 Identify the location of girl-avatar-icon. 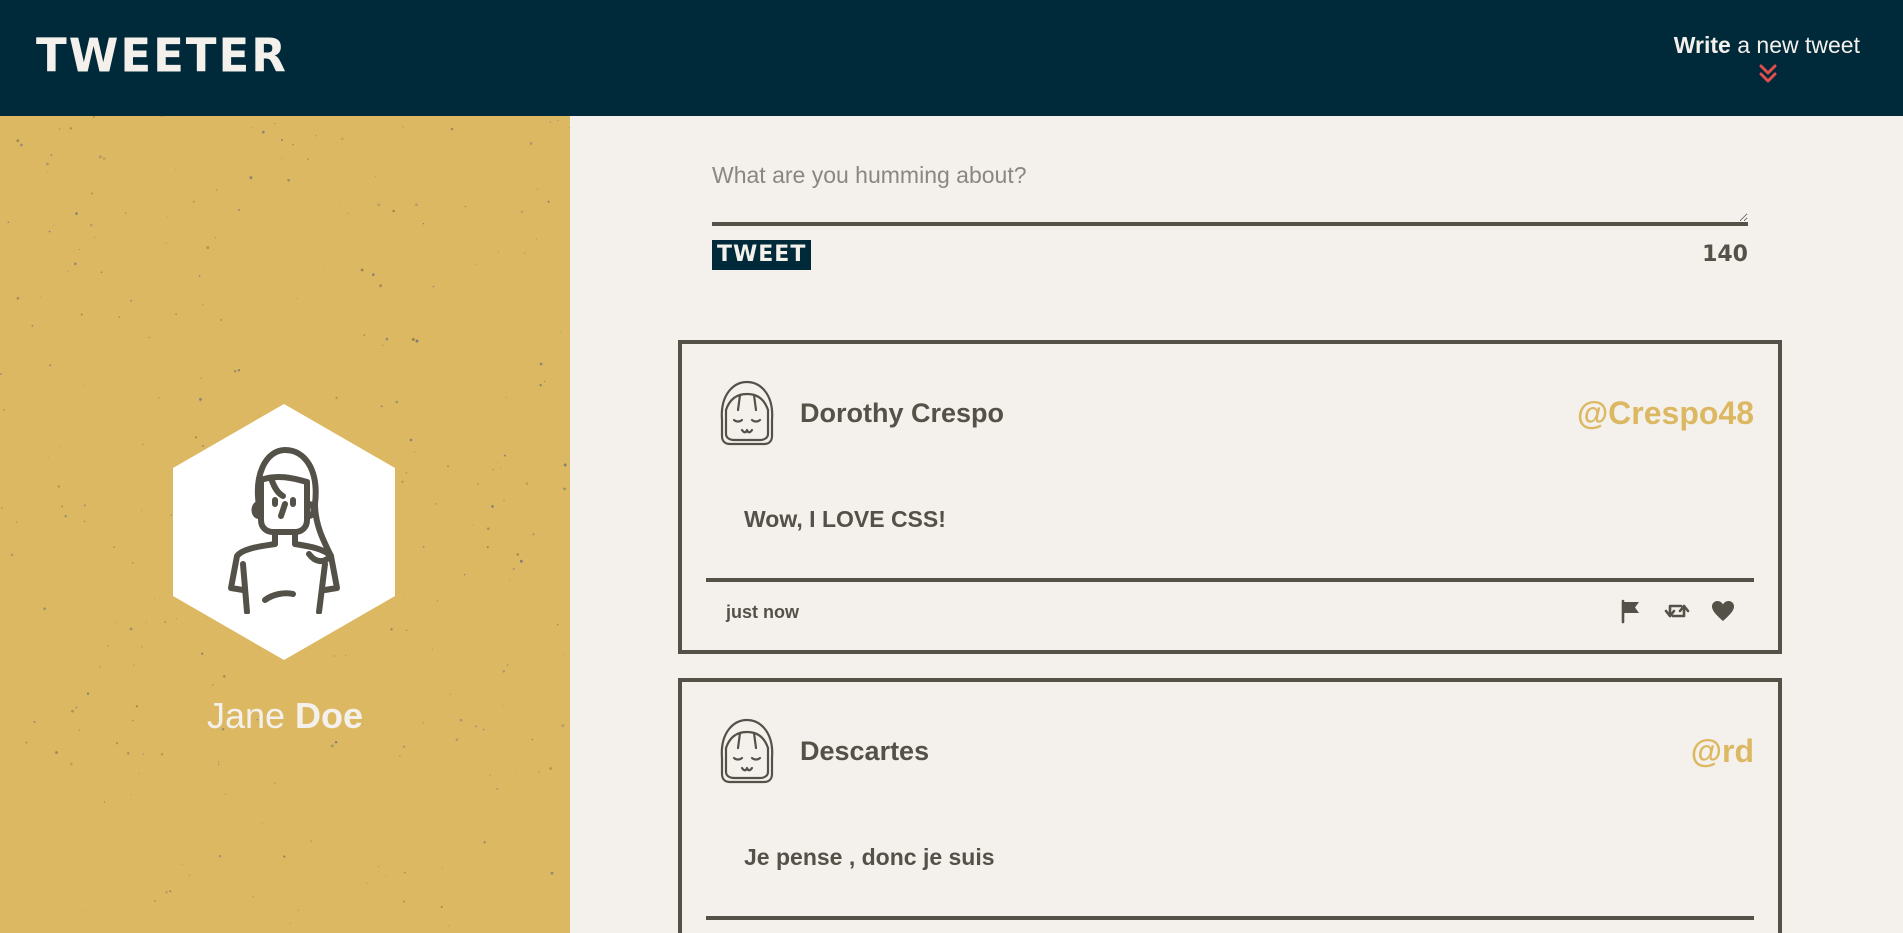
(747, 751).